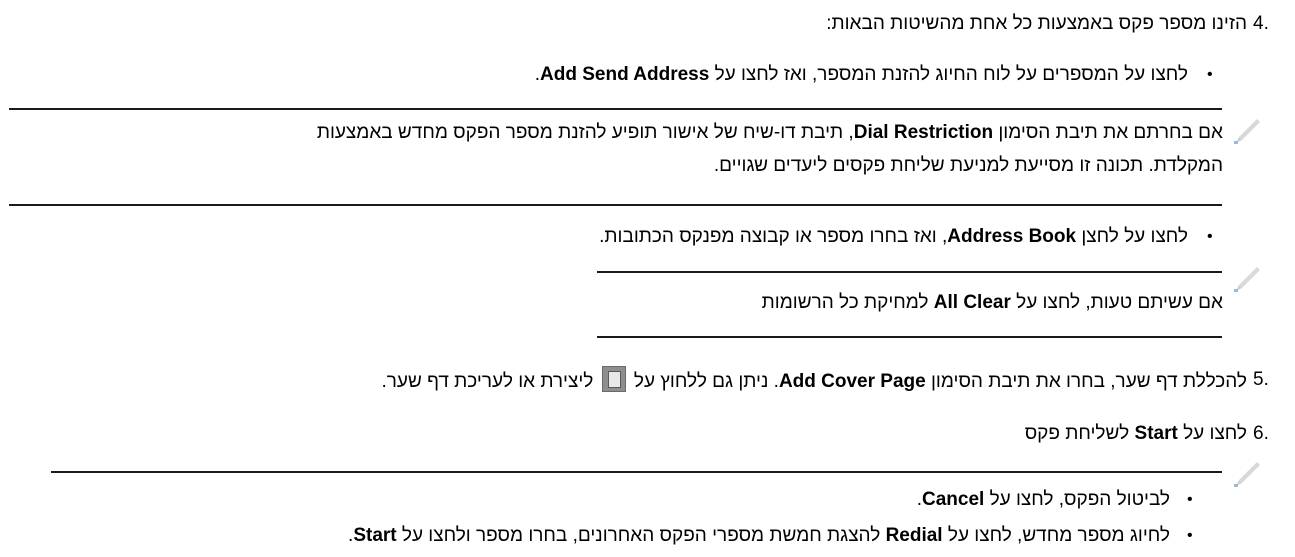  What do you see at coordinates (909, 272) in the screenshot?
I see `note-2-top-rule` at bounding box center [909, 272].